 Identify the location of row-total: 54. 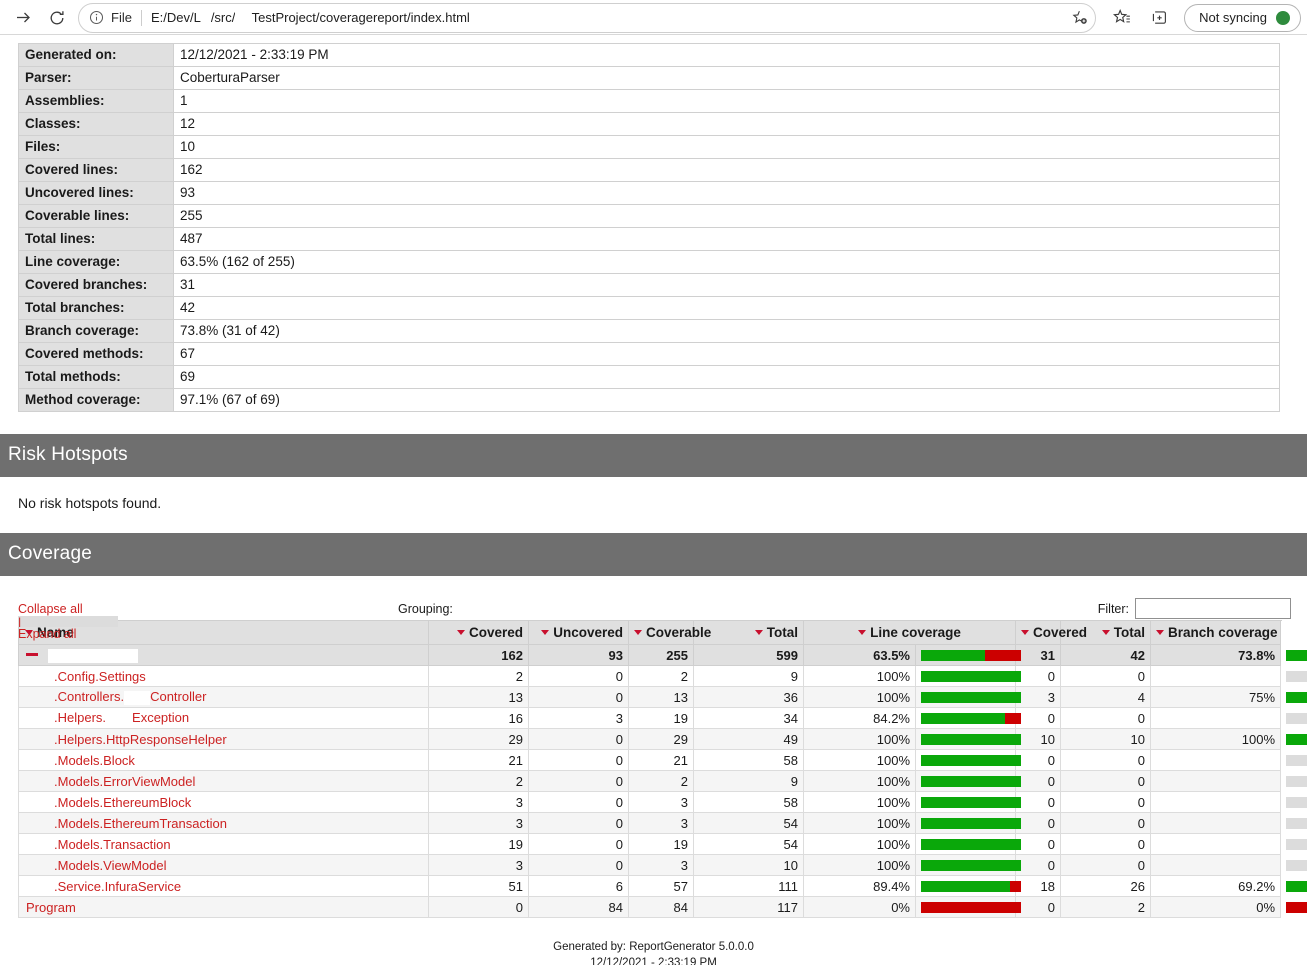
(748, 823).